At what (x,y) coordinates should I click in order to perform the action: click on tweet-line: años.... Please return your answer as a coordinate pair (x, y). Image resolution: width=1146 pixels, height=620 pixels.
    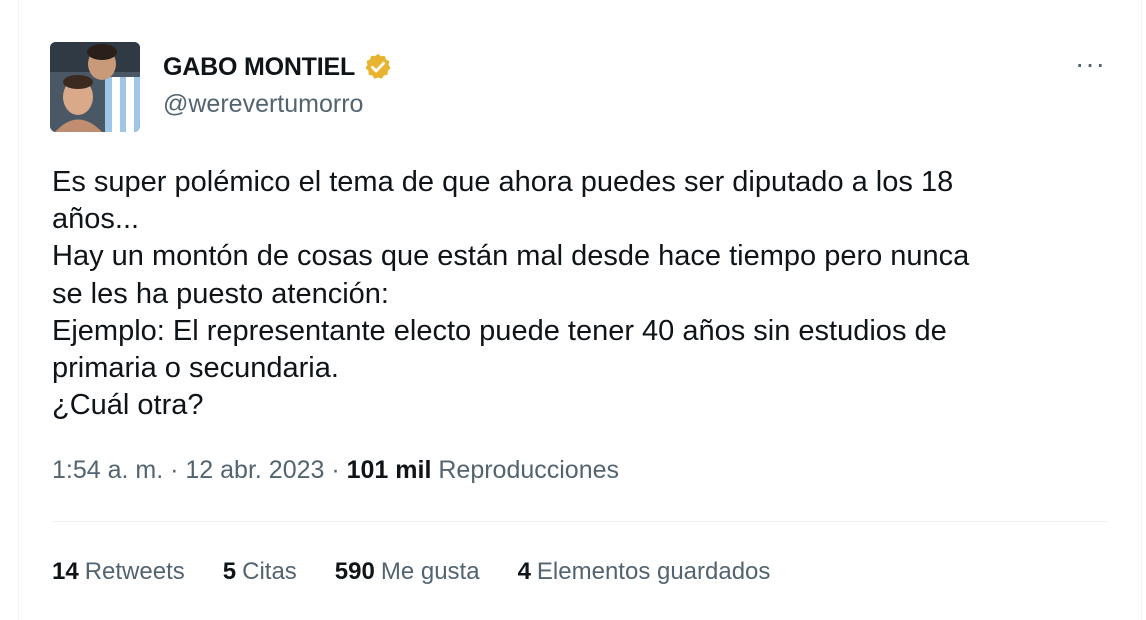
    Looking at the image, I should click on (96, 219).